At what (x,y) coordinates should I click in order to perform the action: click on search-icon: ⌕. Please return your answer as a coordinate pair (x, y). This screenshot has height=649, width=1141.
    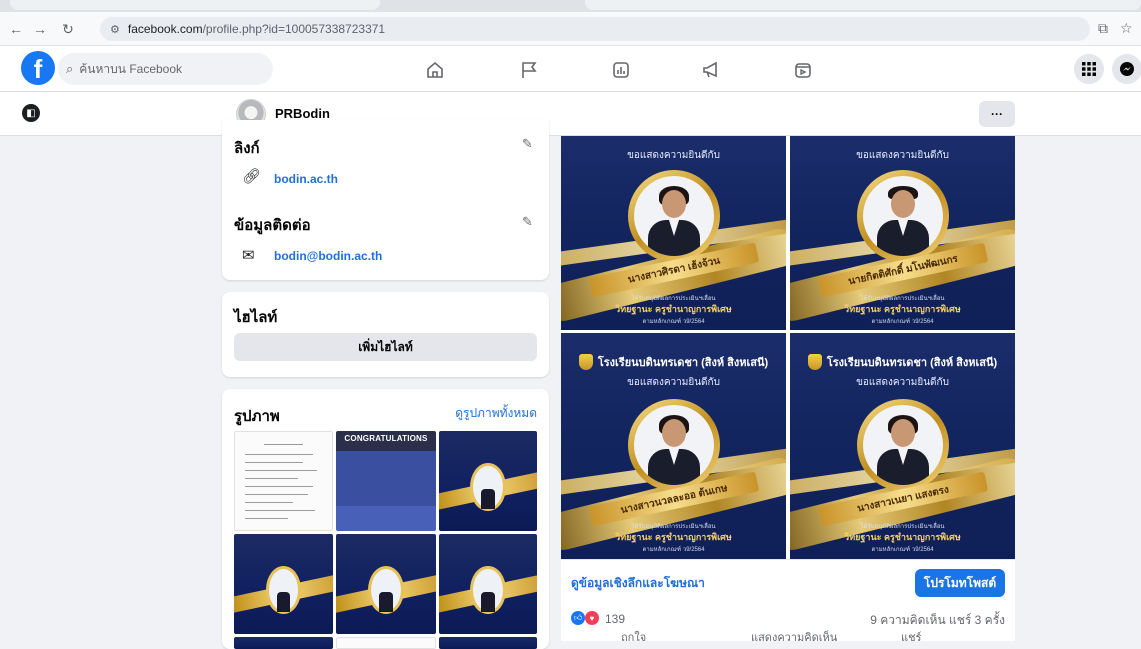
    Looking at the image, I should click on (70, 68).